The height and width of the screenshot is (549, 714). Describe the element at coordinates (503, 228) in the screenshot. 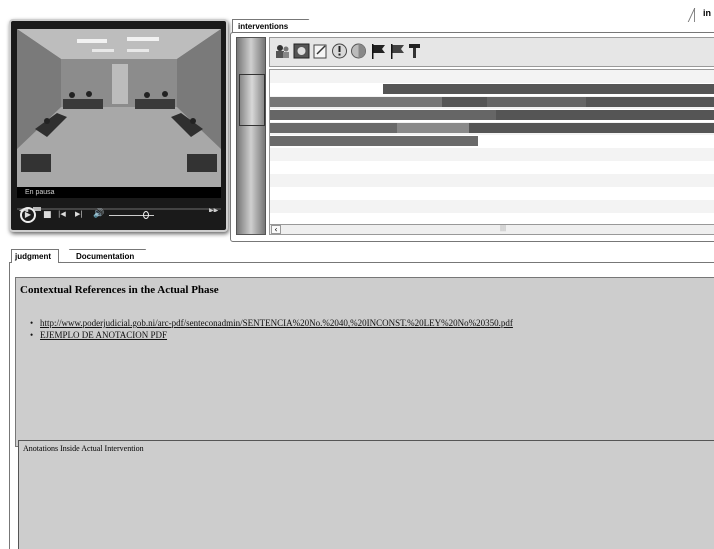

I see `scroll-grip-icon: |||` at that location.